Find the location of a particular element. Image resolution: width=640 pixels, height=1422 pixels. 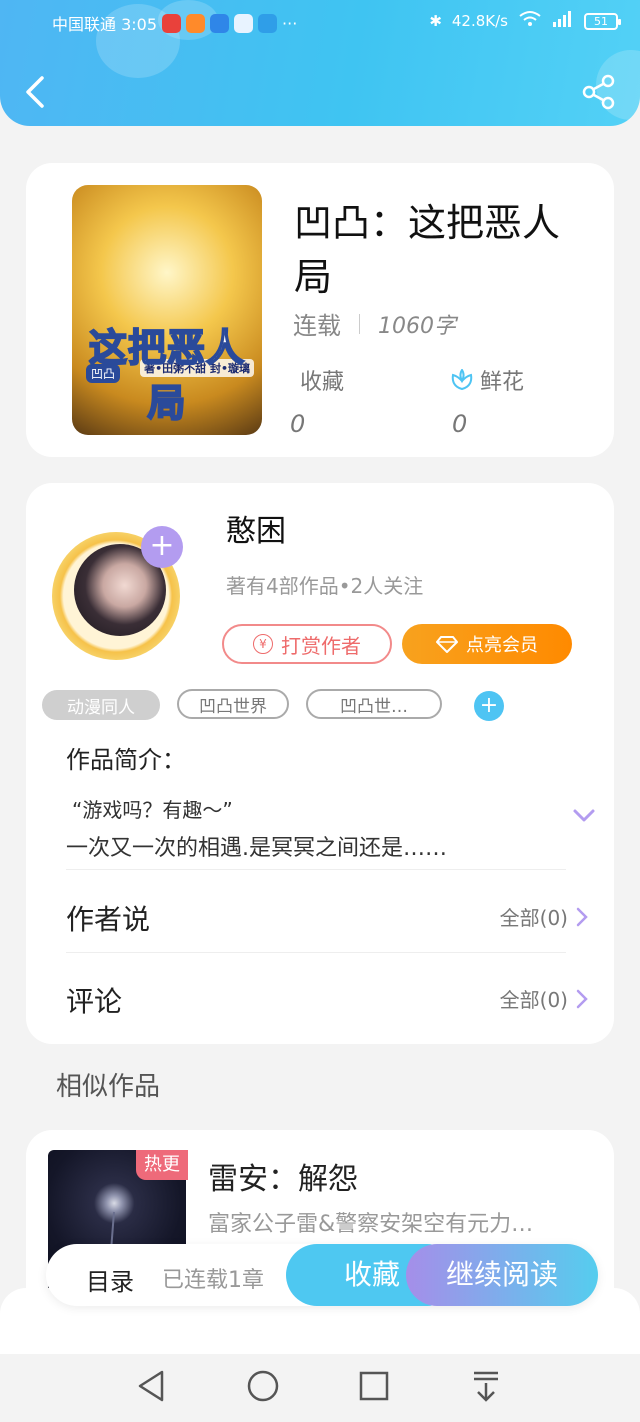

add-tag-button: + is located at coordinates (489, 706).